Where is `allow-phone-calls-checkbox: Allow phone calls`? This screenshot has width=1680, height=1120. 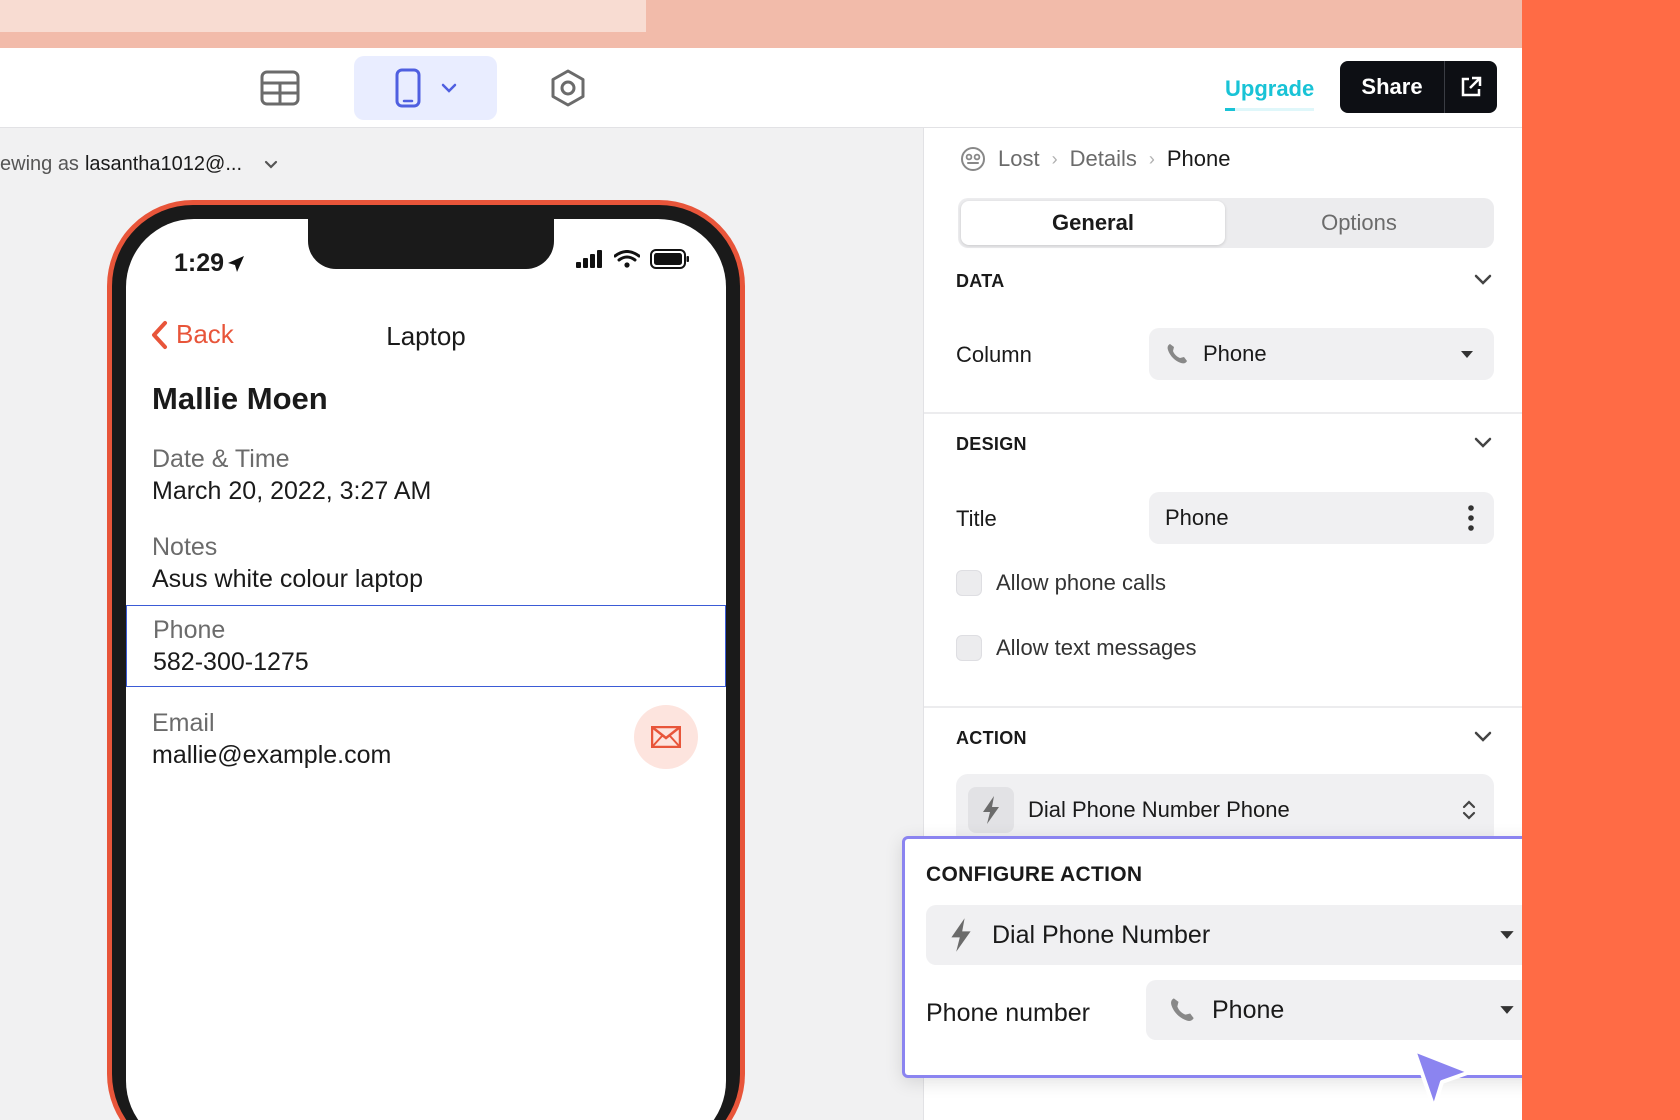 allow-phone-calls-checkbox: Allow phone calls is located at coordinates (1061, 583).